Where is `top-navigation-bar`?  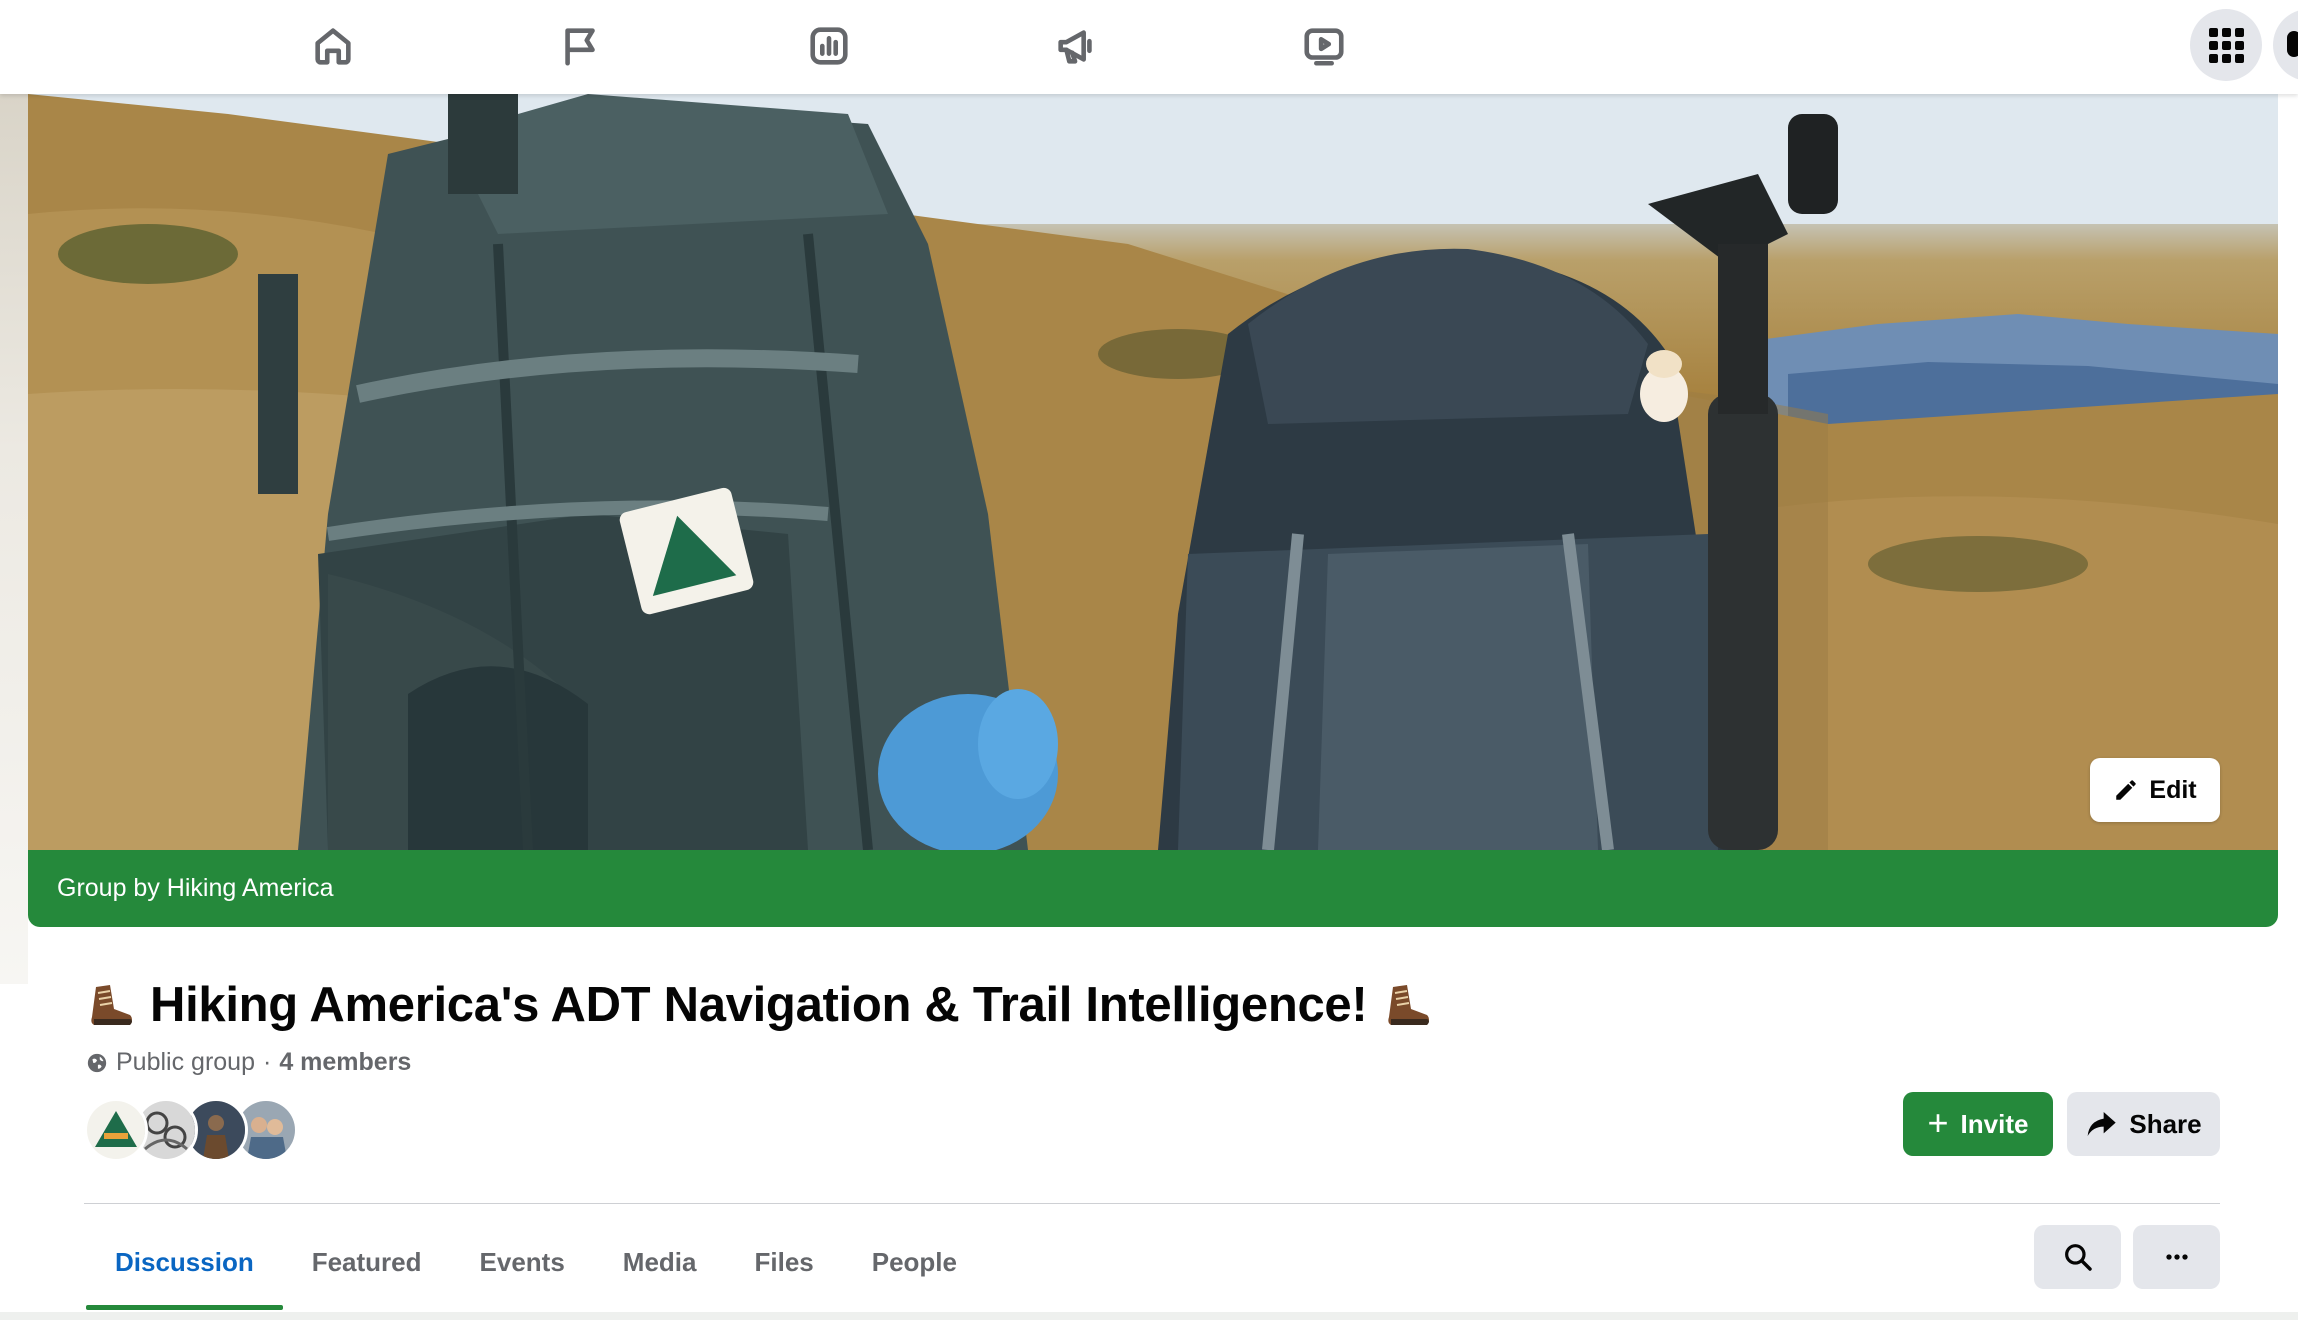
top-navigation-bar is located at coordinates (1149, 47).